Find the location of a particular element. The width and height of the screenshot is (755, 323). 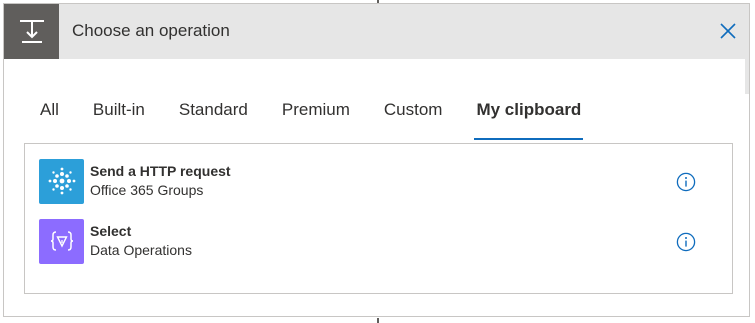

close-icon is located at coordinates (728, 31).